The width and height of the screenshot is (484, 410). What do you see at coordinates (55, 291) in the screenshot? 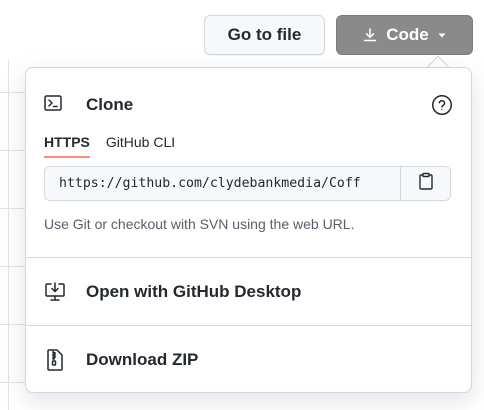
I see `desktop-download-icon` at bounding box center [55, 291].